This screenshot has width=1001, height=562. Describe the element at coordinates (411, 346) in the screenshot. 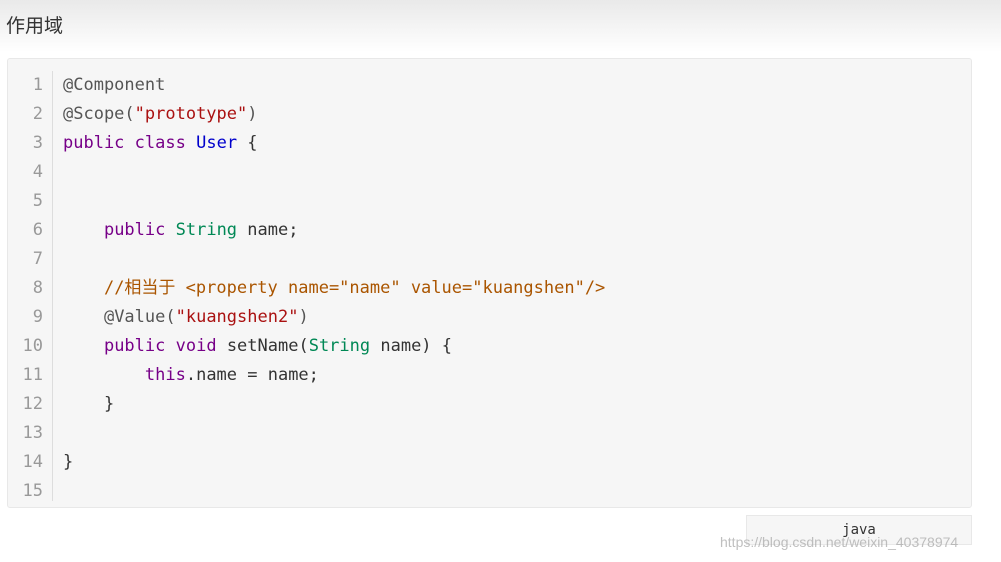

I see `code-token: name) {` at that location.